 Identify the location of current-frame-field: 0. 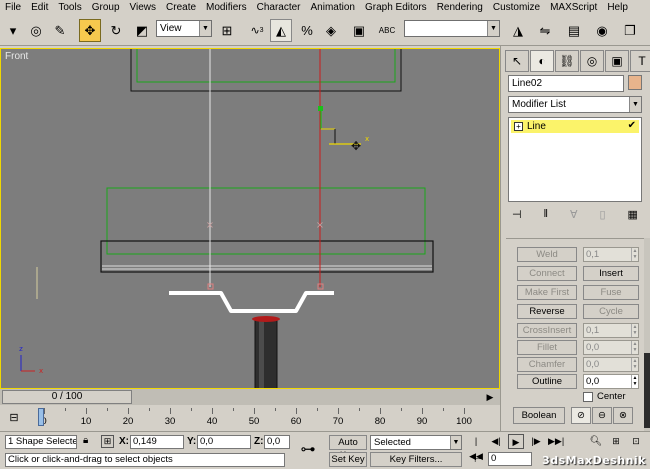
(510, 459).